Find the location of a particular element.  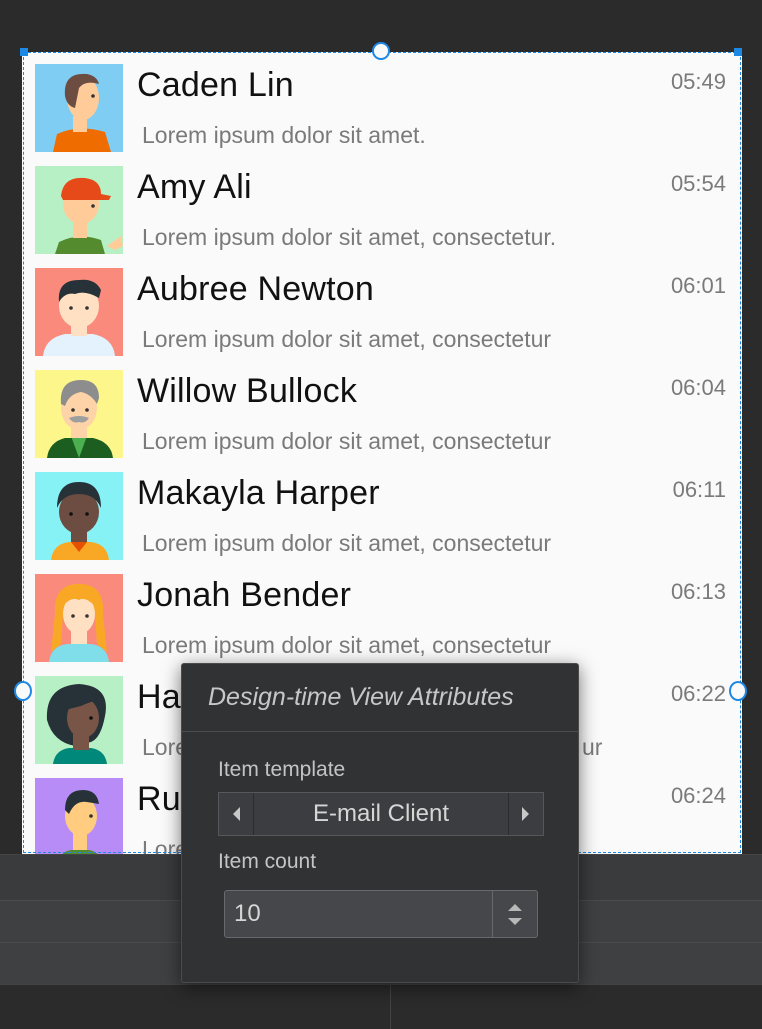

timestamp: 05:54 is located at coordinates (698, 183).